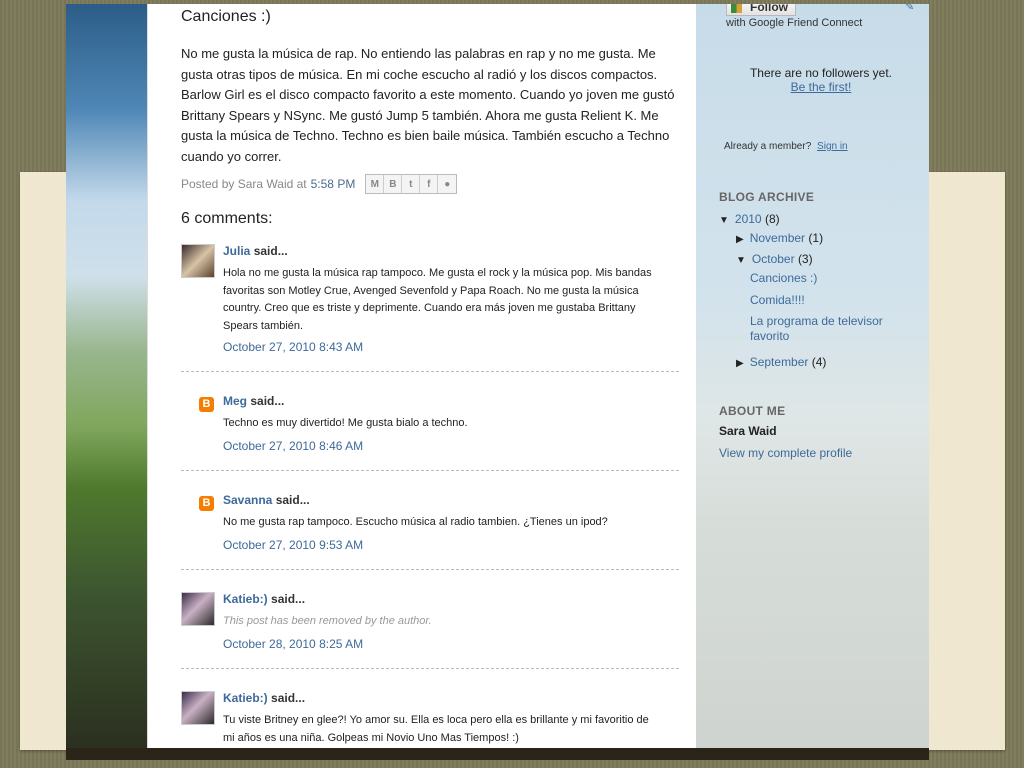 Image resolution: width=1024 pixels, height=768 pixels. I want to click on archive-month-link: November, so click(777, 238).